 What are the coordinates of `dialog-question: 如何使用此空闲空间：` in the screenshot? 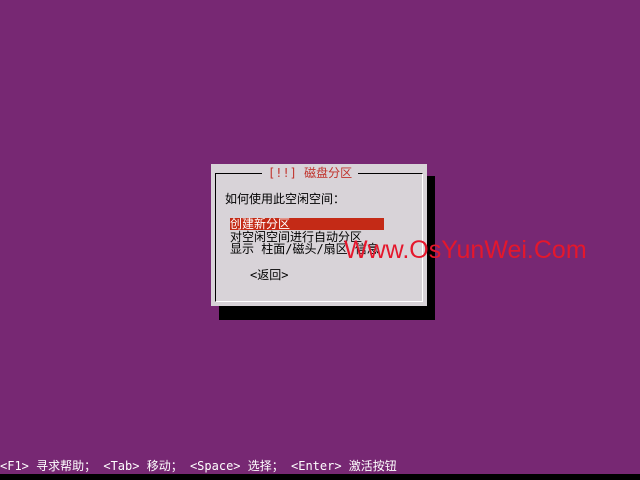 It's located at (285, 199).